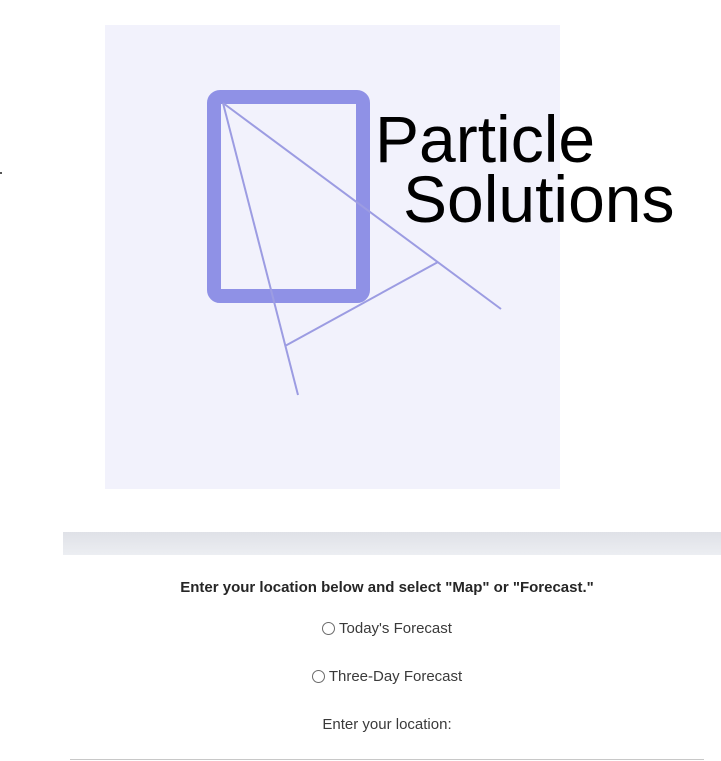  What do you see at coordinates (387, 724) in the screenshot?
I see `location-label: Enter your location:` at bounding box center [387, 724].